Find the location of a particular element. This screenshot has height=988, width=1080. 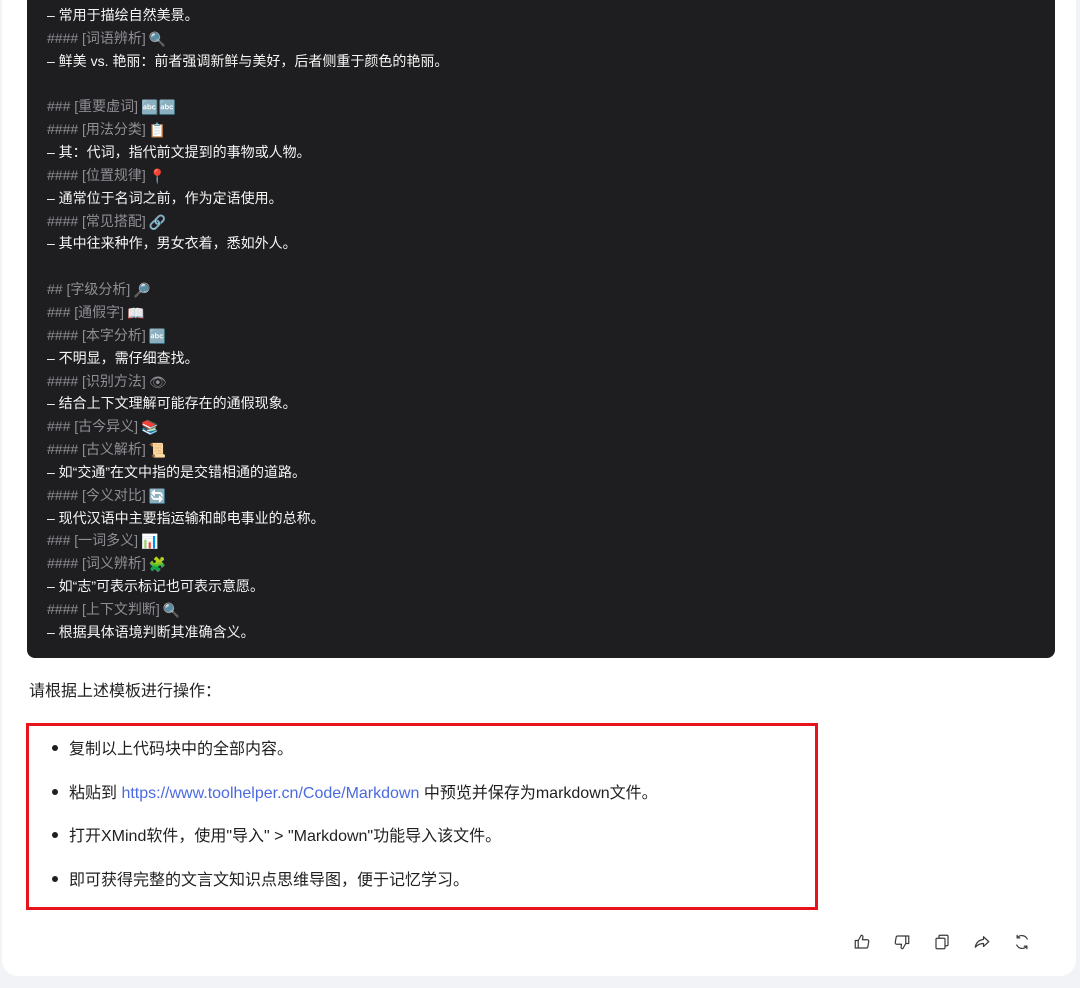

step-item: 复制以上代码块中的全部内容。 is located at coordinates (172, 750).